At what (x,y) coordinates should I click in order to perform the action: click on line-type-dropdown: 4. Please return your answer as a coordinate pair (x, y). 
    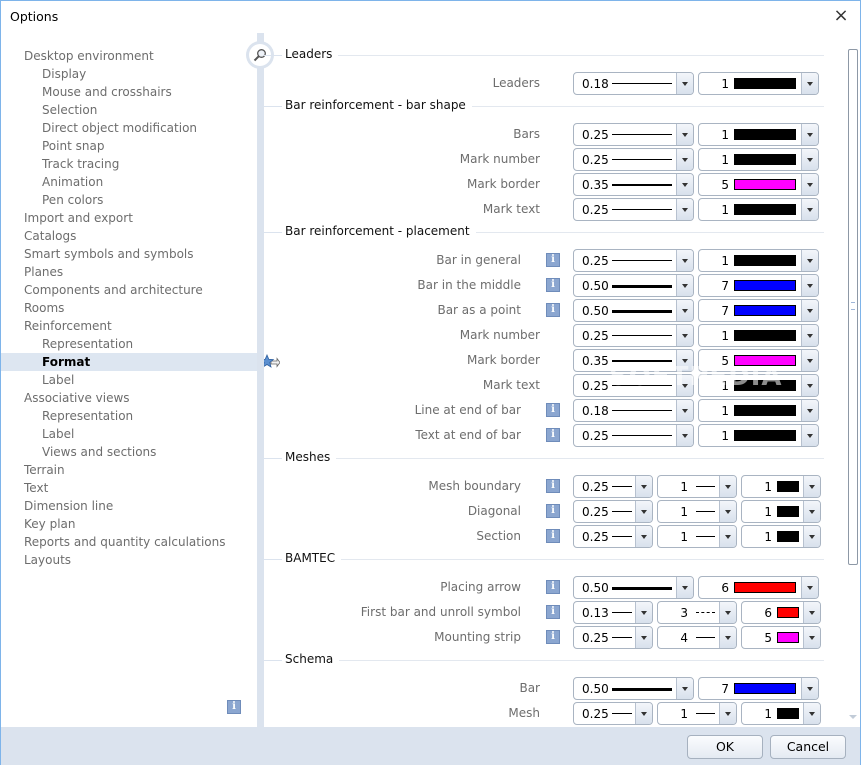
    Looking at the image, I should click on (697, 637).